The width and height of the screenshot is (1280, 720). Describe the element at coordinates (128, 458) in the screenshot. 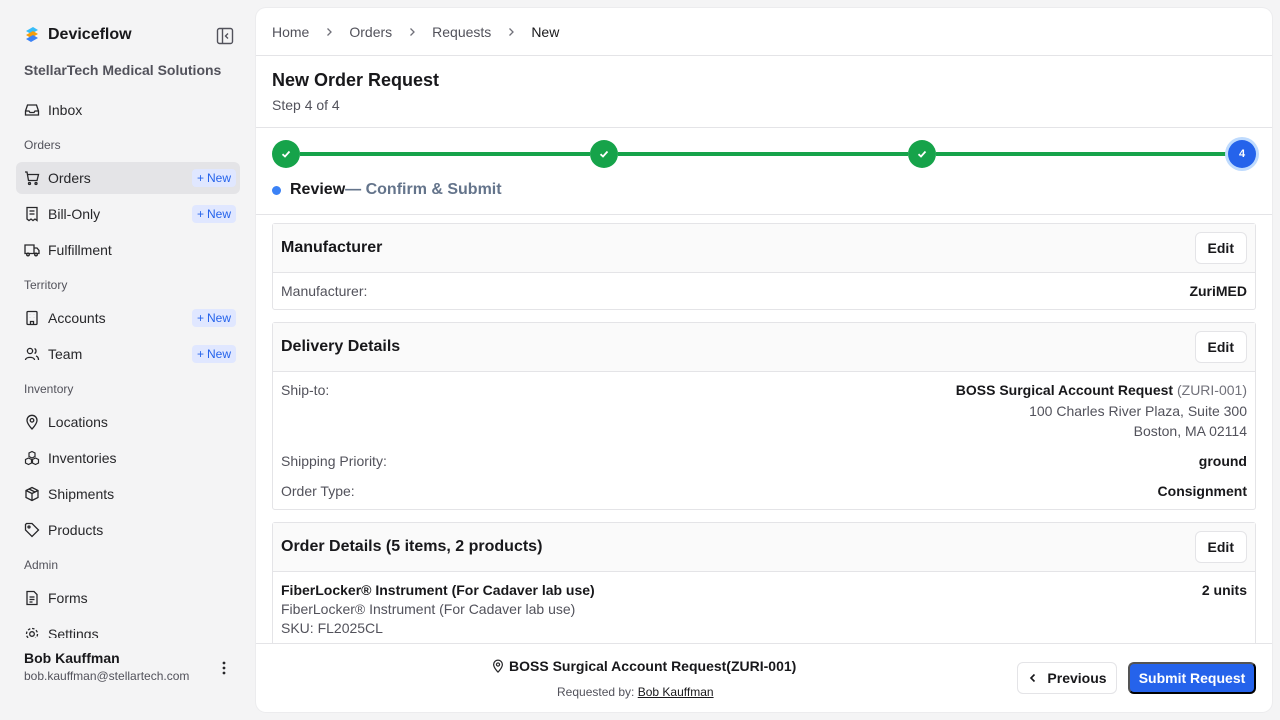

I see `sidebar-item-inventories: Inventories` at that location.